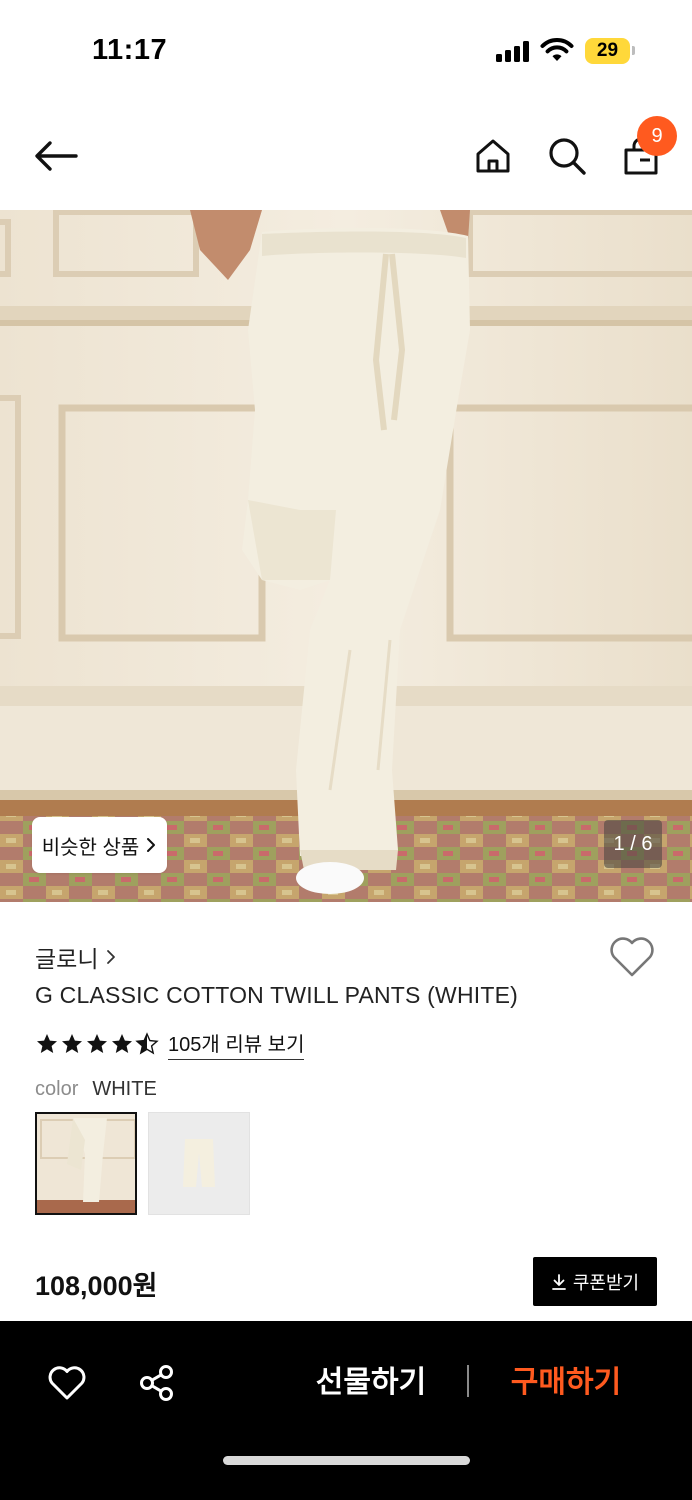 This screenshot has width=692, height=1500. I want to click on product-title: G CLASSIC COTTON TWILL PANTS (WHITE), so click(277, 995).